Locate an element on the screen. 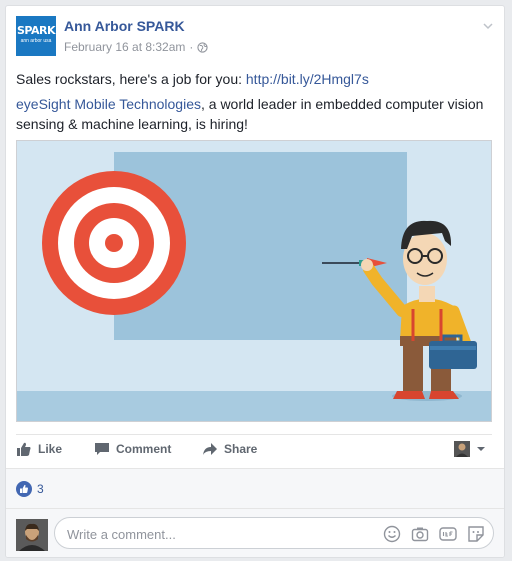  like-icon is located at coordinates (24, 449).